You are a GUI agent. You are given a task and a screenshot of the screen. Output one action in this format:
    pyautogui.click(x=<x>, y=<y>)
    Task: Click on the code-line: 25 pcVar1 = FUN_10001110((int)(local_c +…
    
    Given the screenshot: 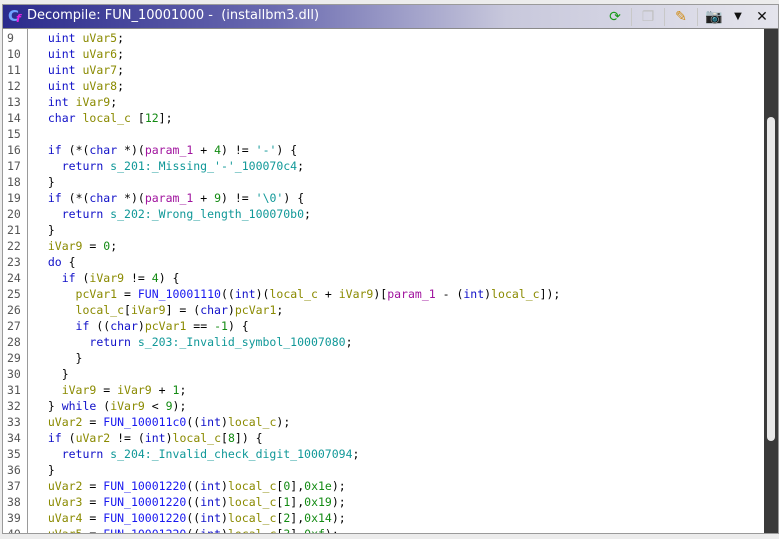 What is the action you would take?
    pyautogui.click(x=383, y=294)
    